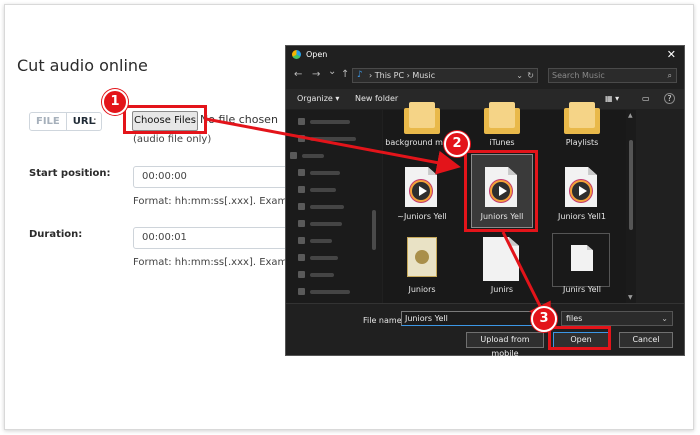 This screenshot has height=435, width=700. Describe the element at coordinates (402, 75) in the screenshot. I see `address-path: › This PC › Music` at that location.